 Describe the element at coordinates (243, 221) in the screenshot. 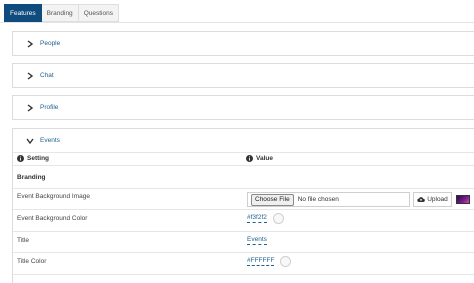

I see `table-row: Event Background Color #f3f2f2` at that location.